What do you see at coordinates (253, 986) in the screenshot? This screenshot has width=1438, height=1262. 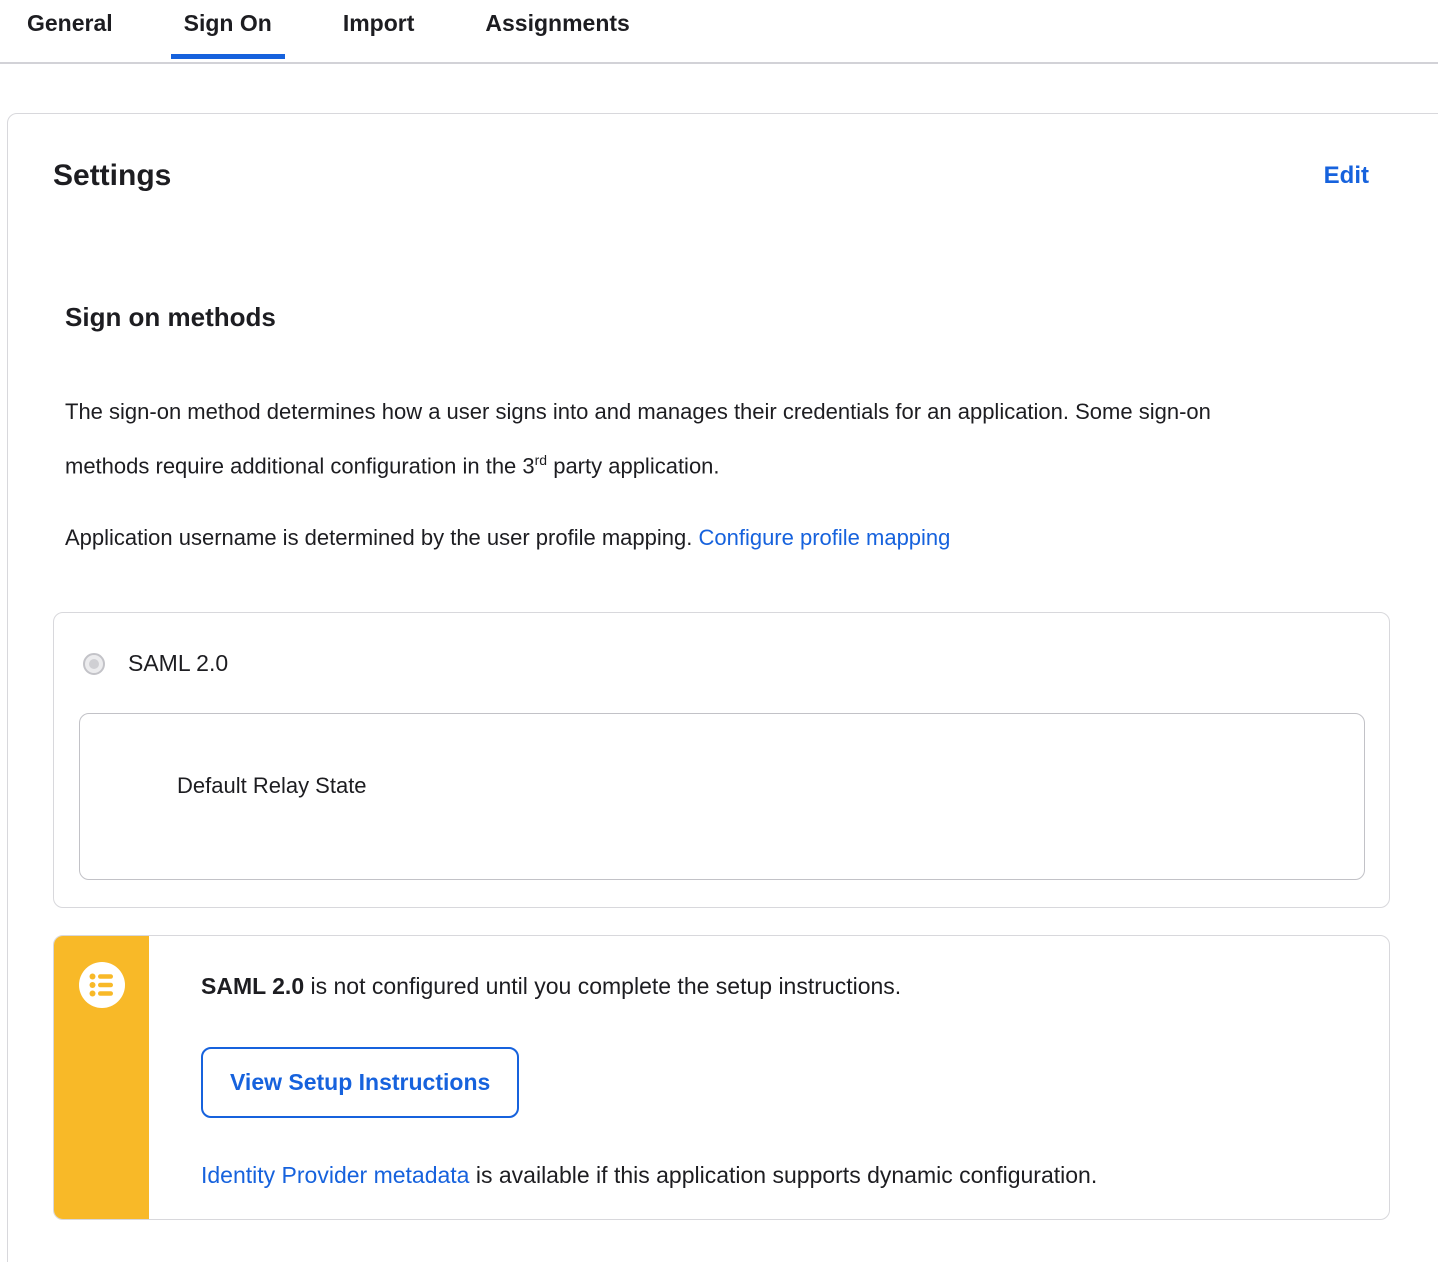 I see `warning-message-bold: SAML 2.0` at bounding box center [253, 986].